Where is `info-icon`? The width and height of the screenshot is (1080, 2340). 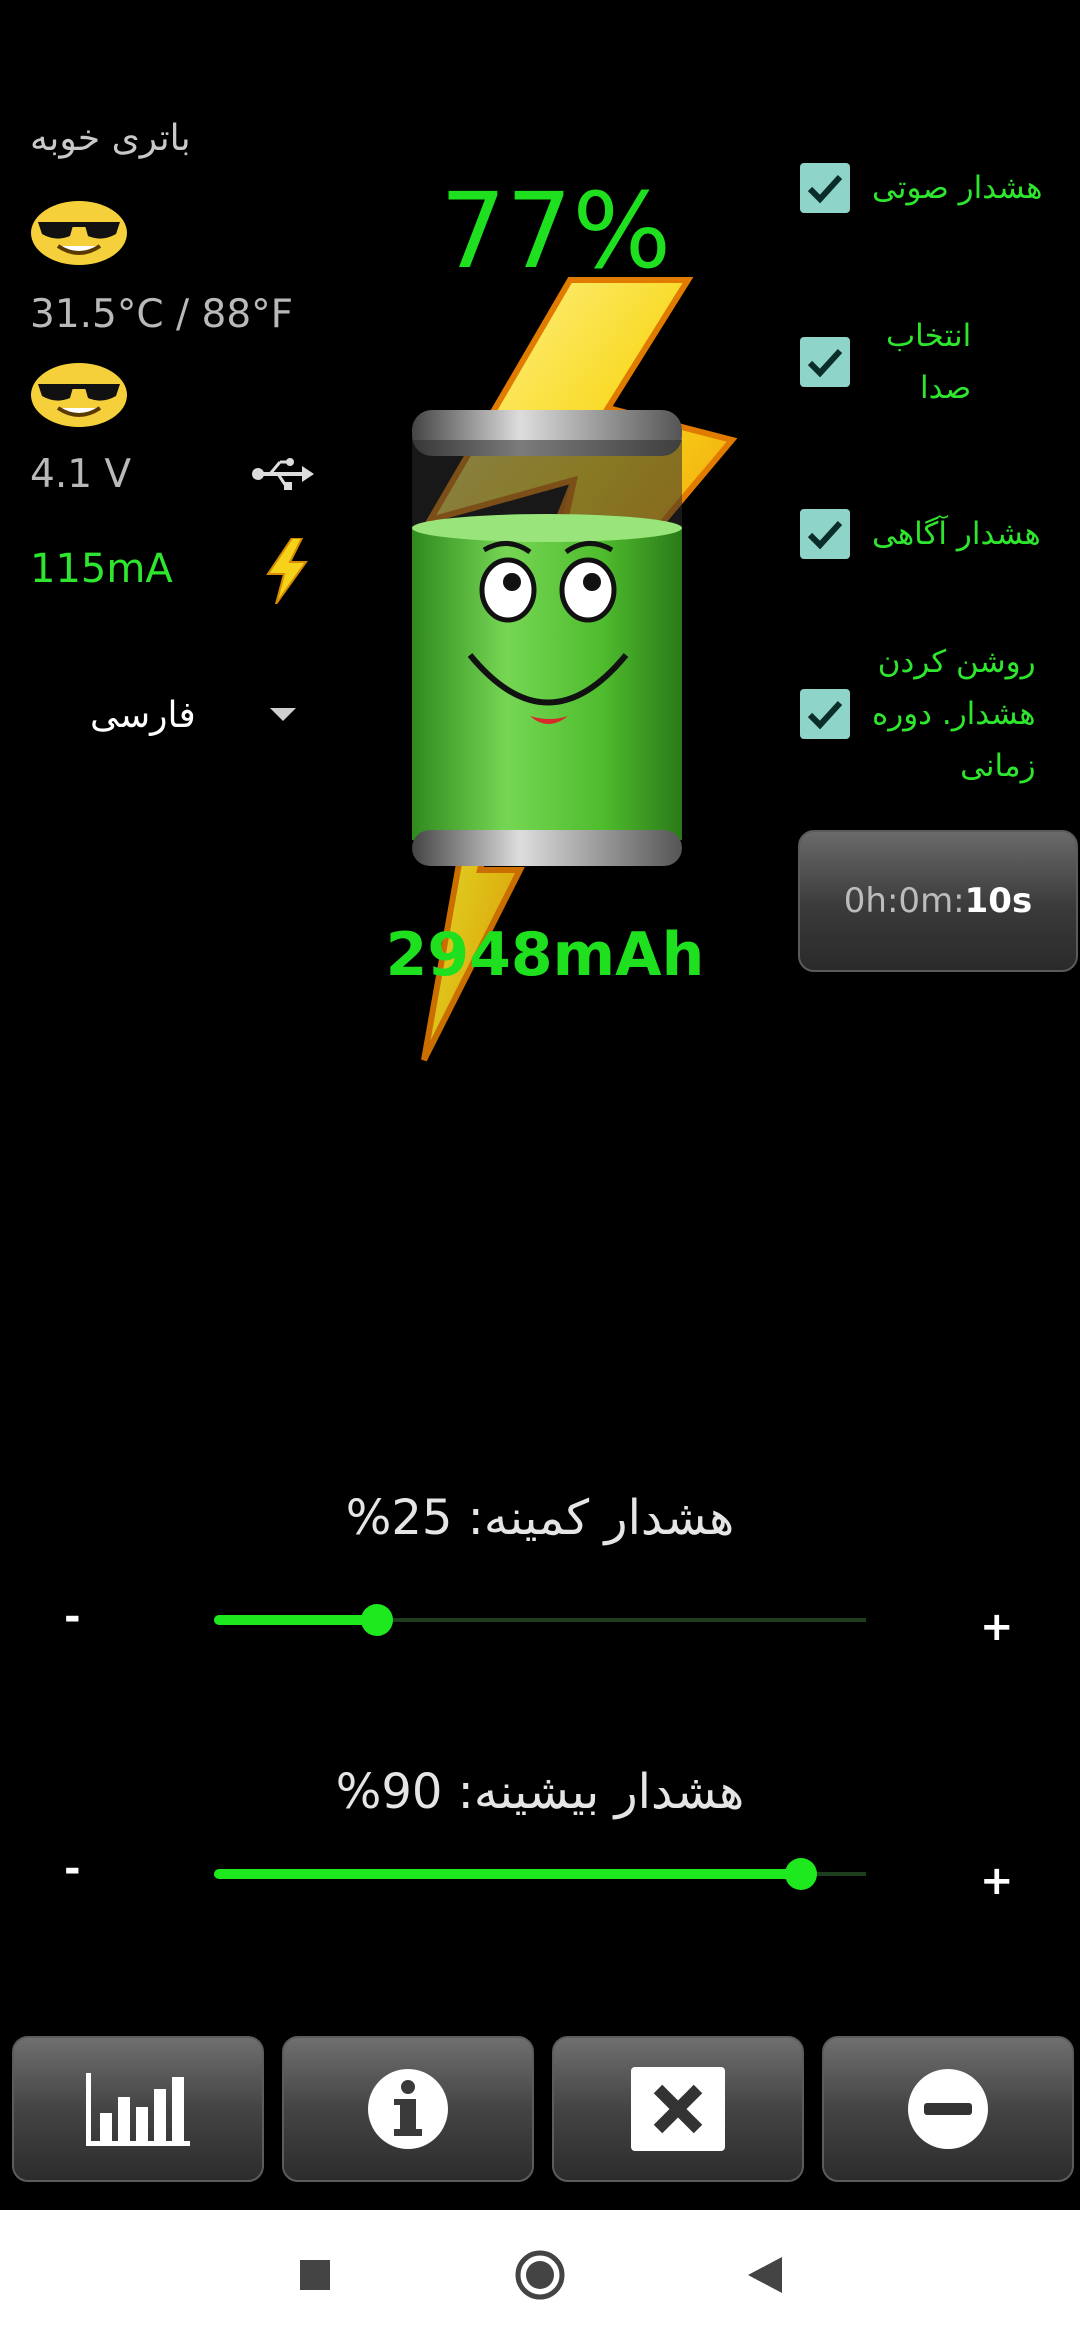 info-icon is located at coordinates (408, 2109).